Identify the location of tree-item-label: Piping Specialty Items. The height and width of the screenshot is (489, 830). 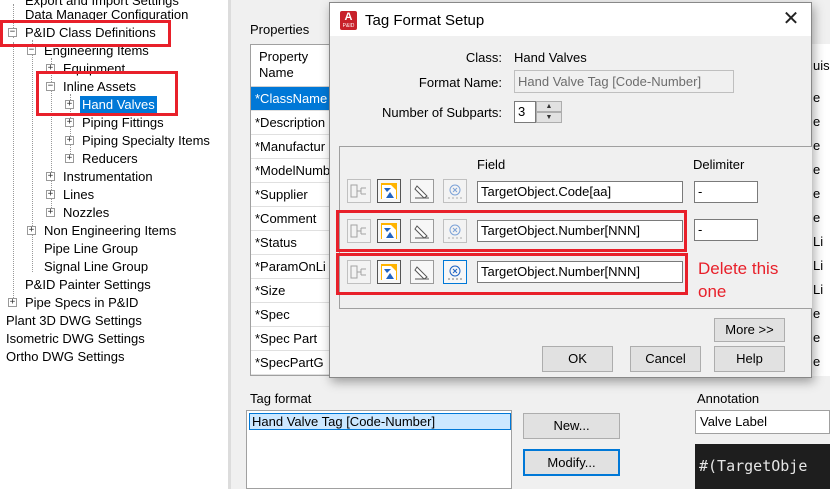
(146, 140).